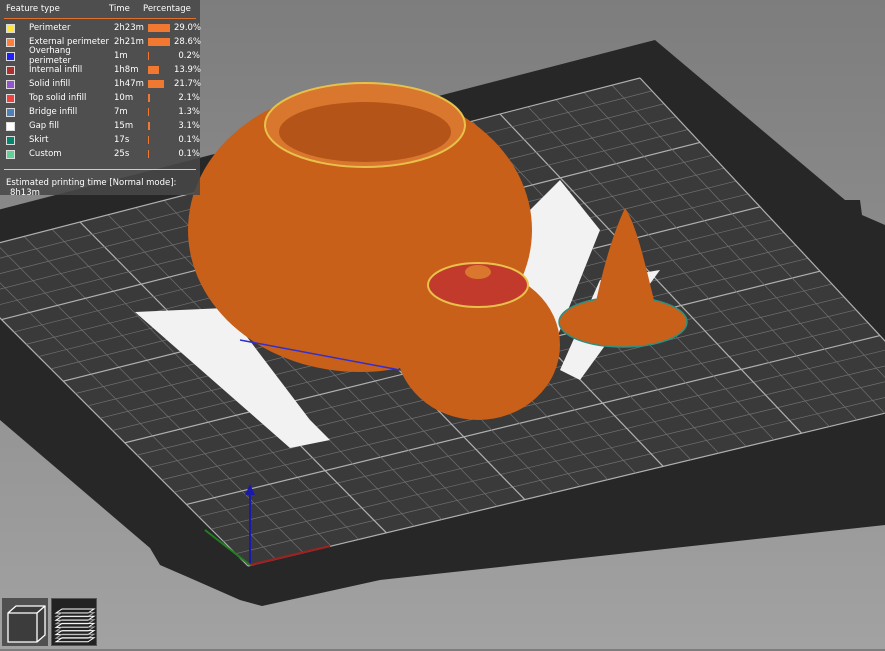  Describe the element at coordinates (124, 98) in the screenshot. I see `legend-item-time: 10m` at that location.